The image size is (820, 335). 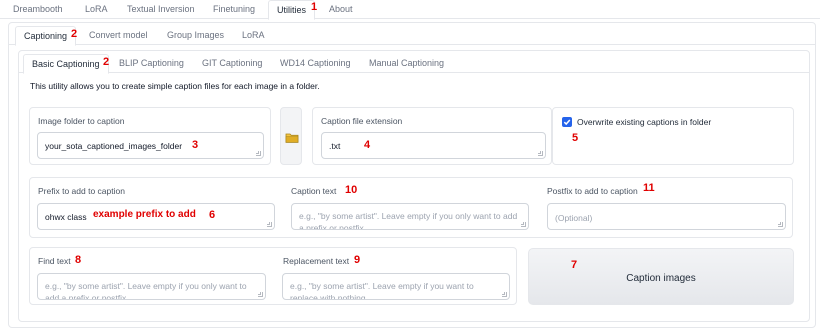 What do you see at coordinates (314, 7) in the screenshot?
I see `annotation-marker: 1` at bounding box center [314, 7].